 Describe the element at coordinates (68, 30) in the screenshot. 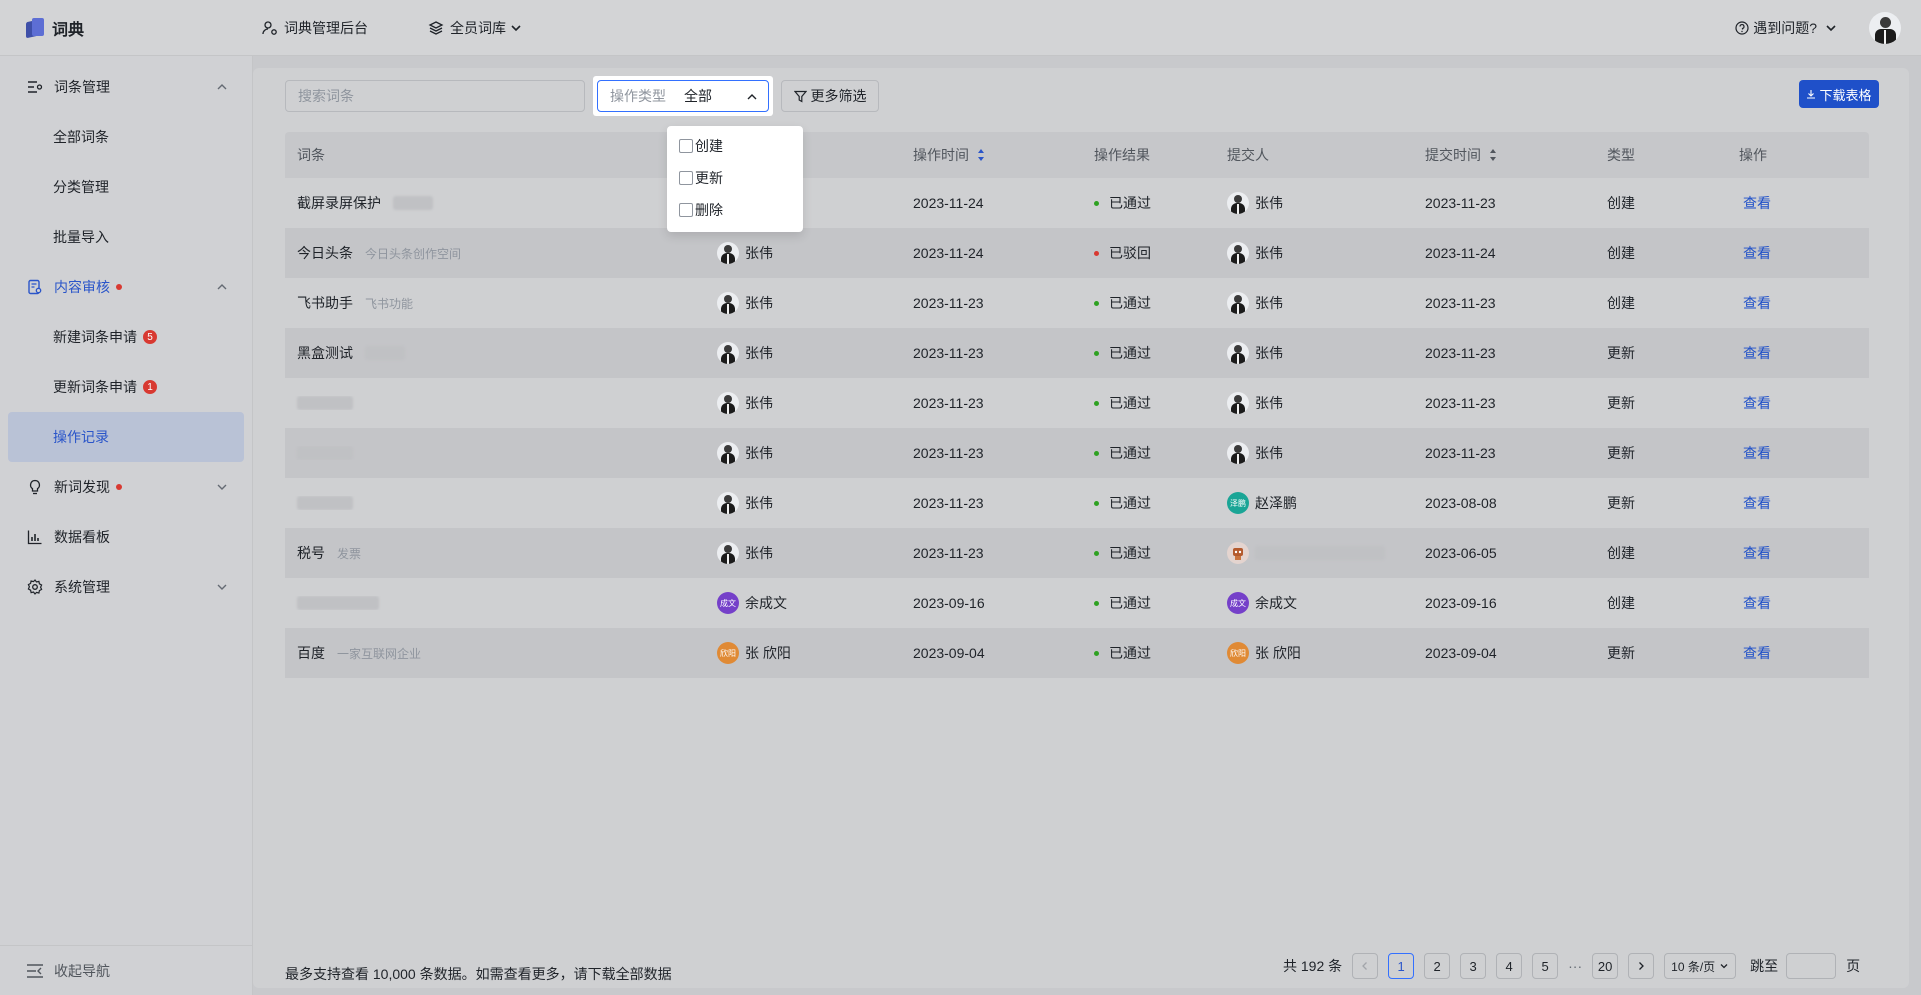

I see `app-name: 词典` at that location.